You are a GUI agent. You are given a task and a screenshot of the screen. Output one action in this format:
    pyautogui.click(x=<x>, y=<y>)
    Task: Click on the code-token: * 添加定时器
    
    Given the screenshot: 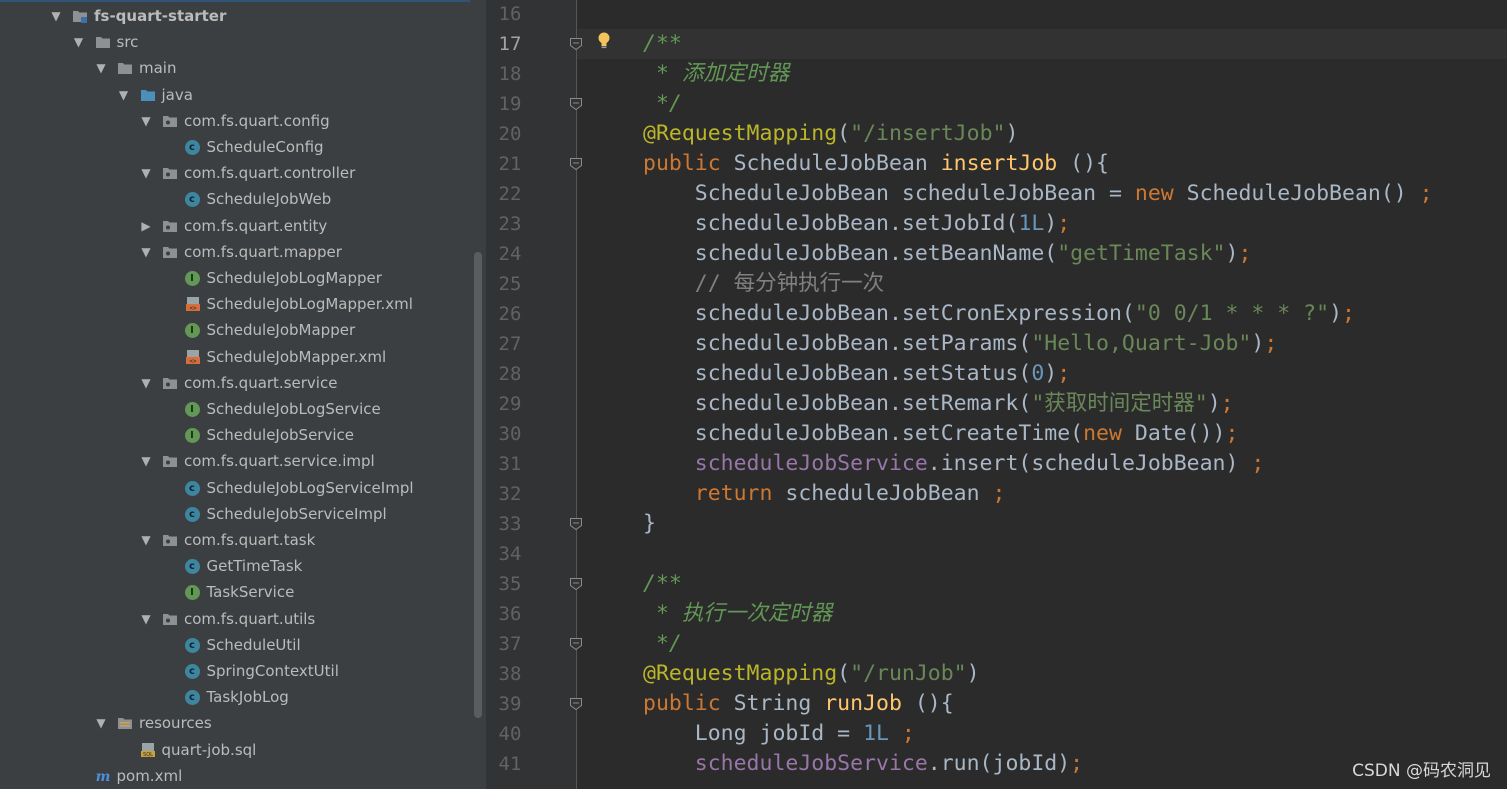 What is the action you would take?
    pyautogui.click(x=716, y=73)
    